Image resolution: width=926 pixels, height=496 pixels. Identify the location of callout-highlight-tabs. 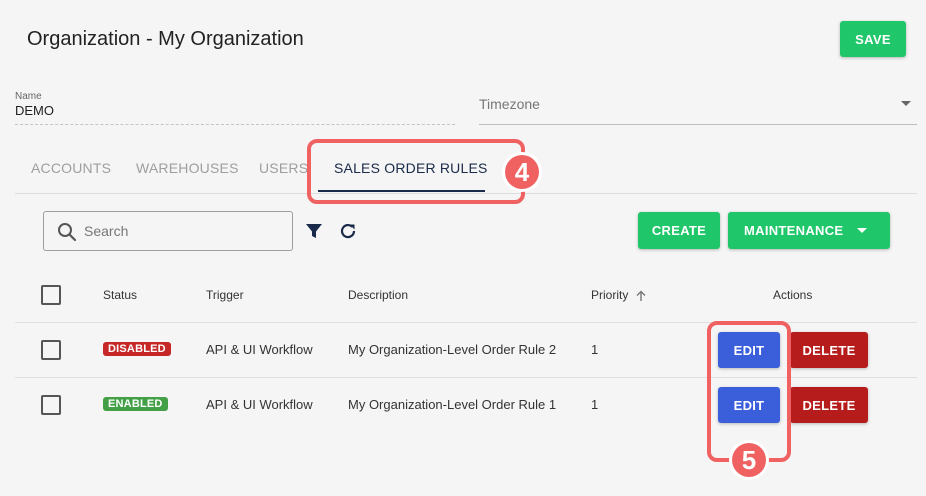
(416, 171).